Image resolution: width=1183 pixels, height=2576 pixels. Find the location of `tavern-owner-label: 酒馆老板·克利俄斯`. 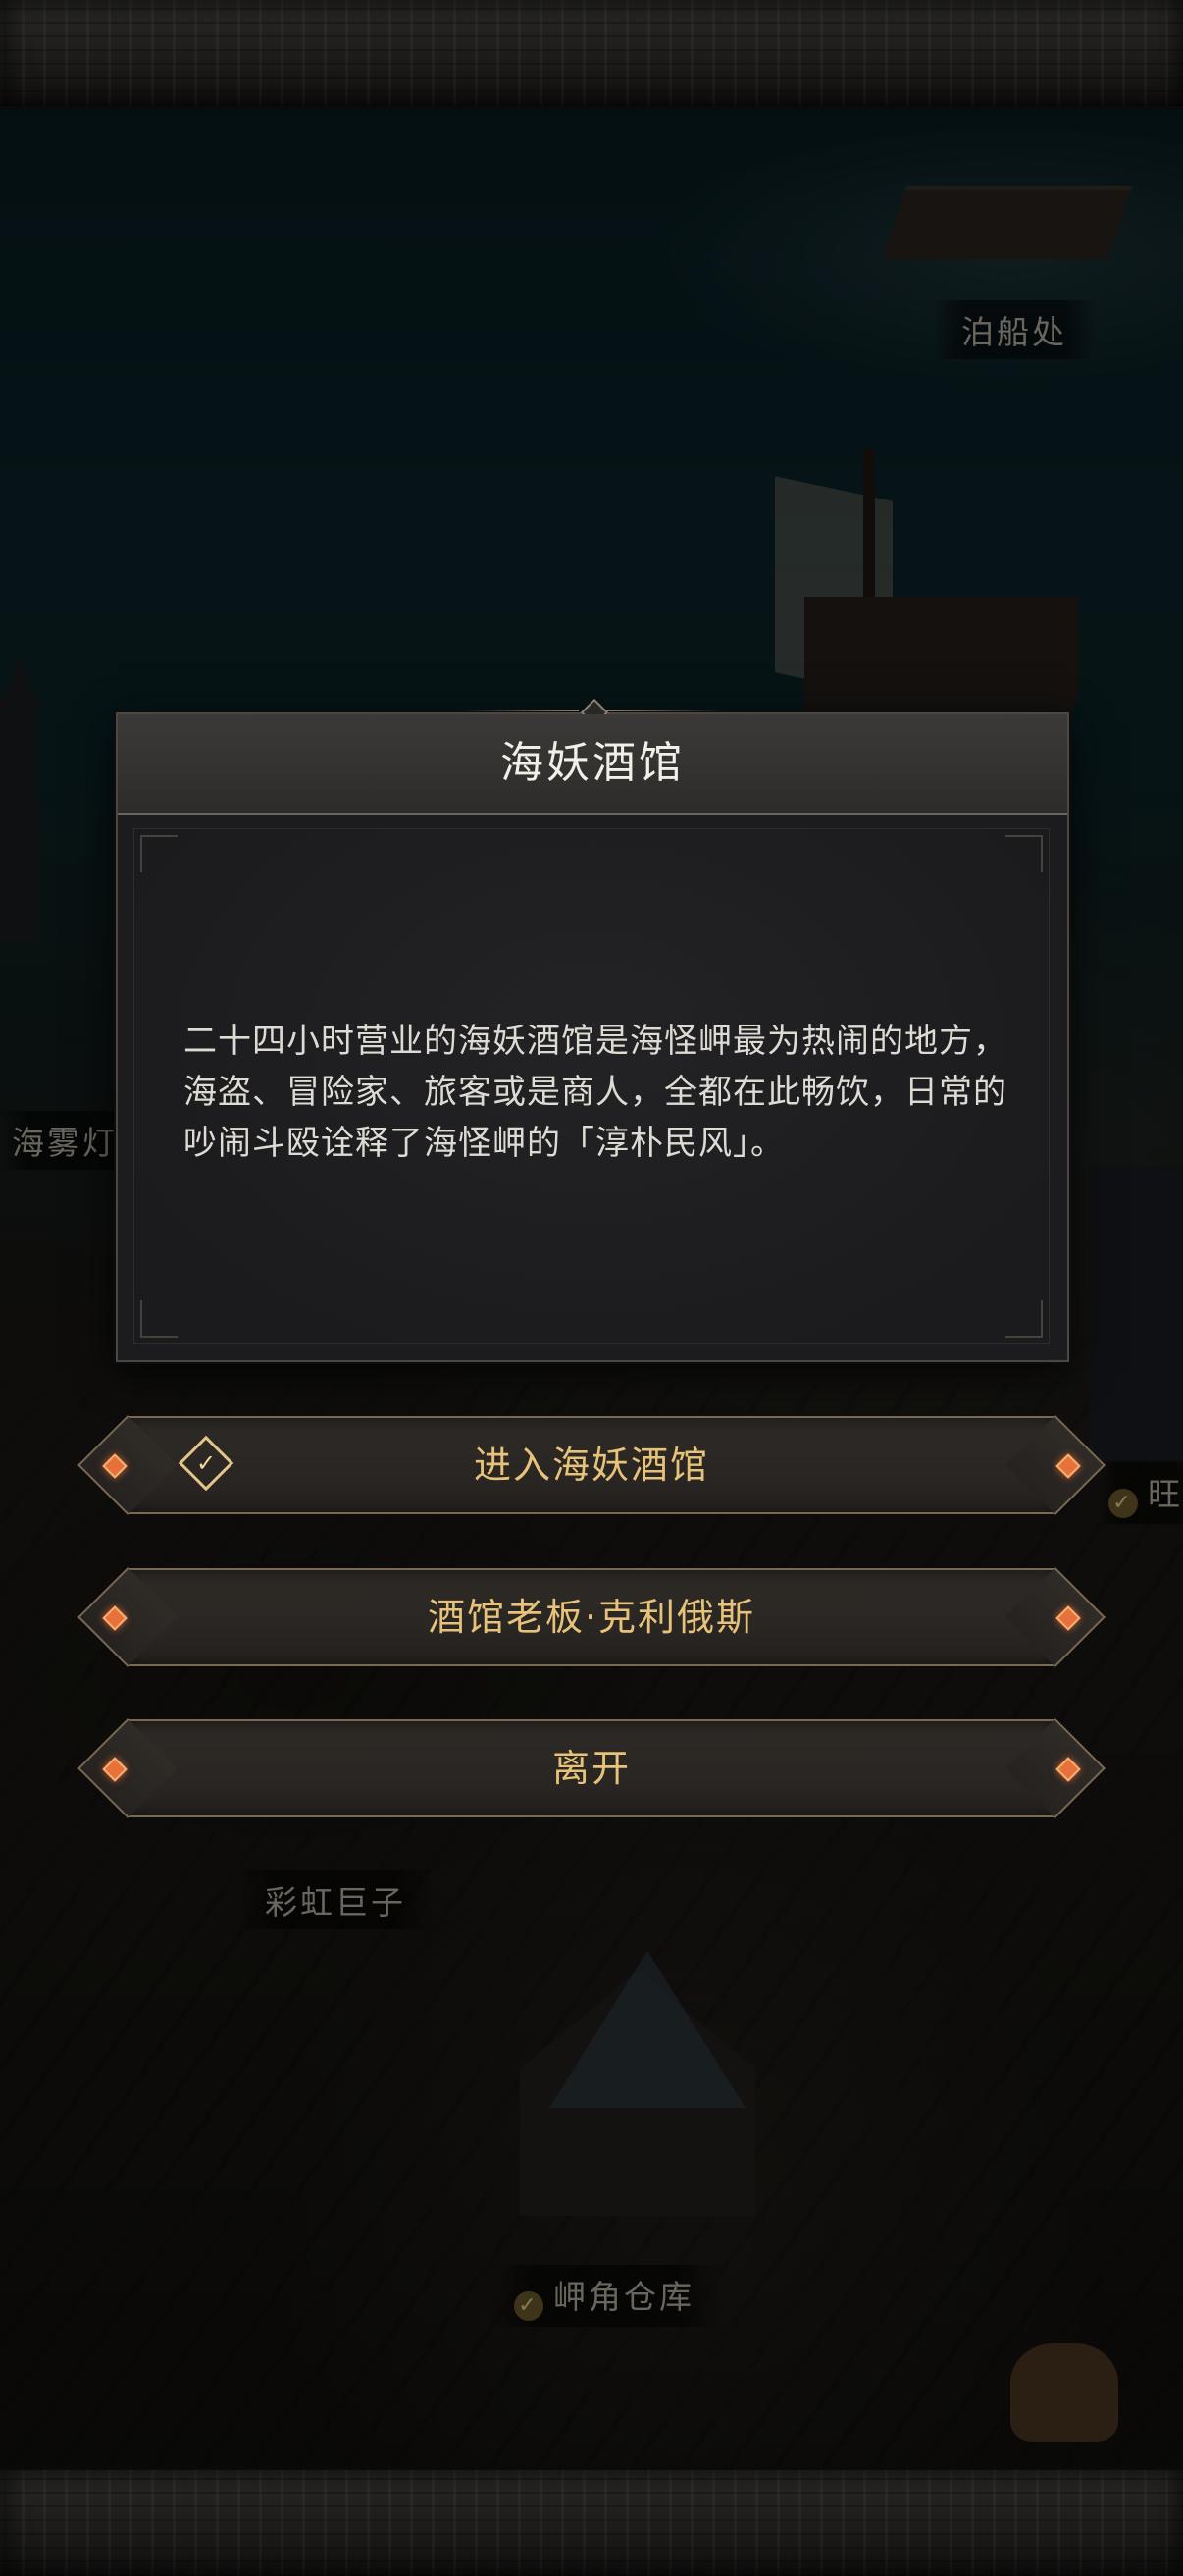

tavern-owner-label: 酒馆老板·克利俄斯 is located at coordinates (591, 1617).